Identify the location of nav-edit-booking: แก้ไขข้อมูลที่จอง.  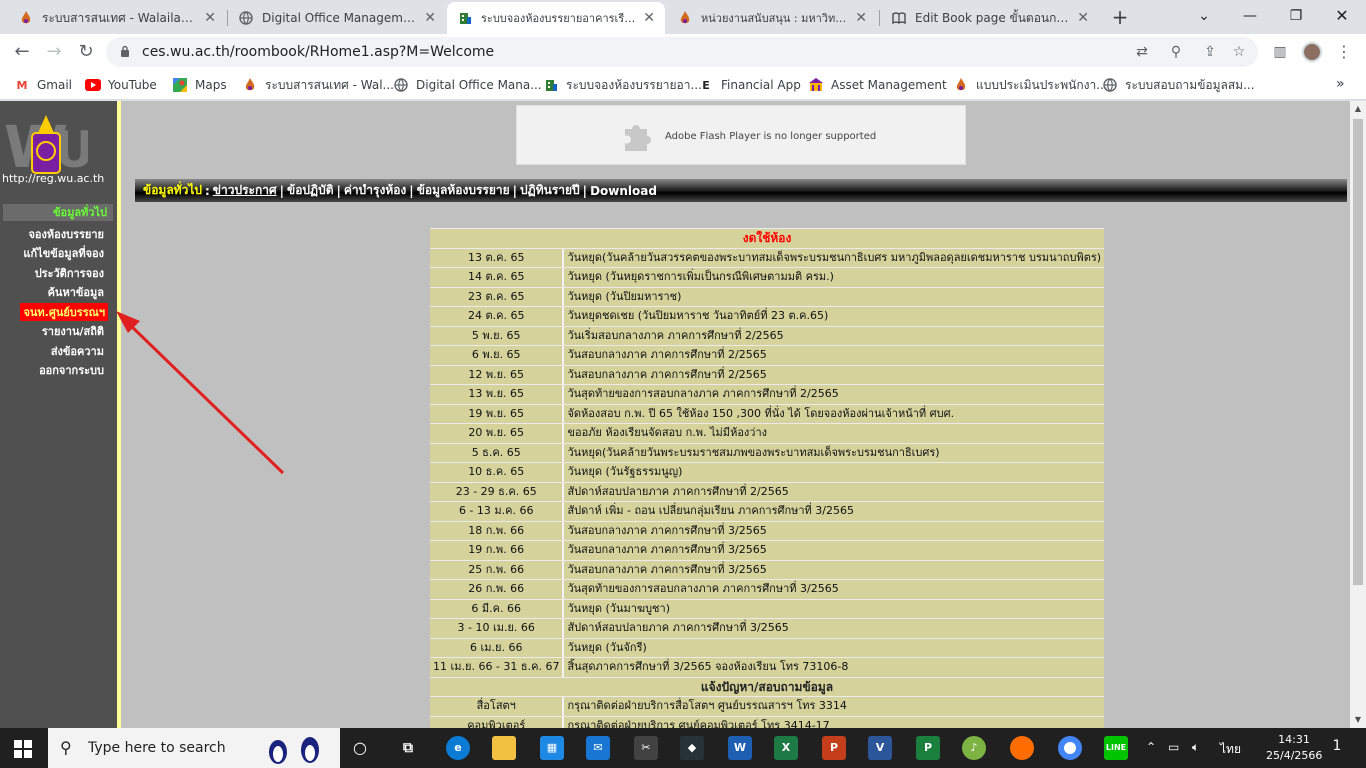
(63, 253).